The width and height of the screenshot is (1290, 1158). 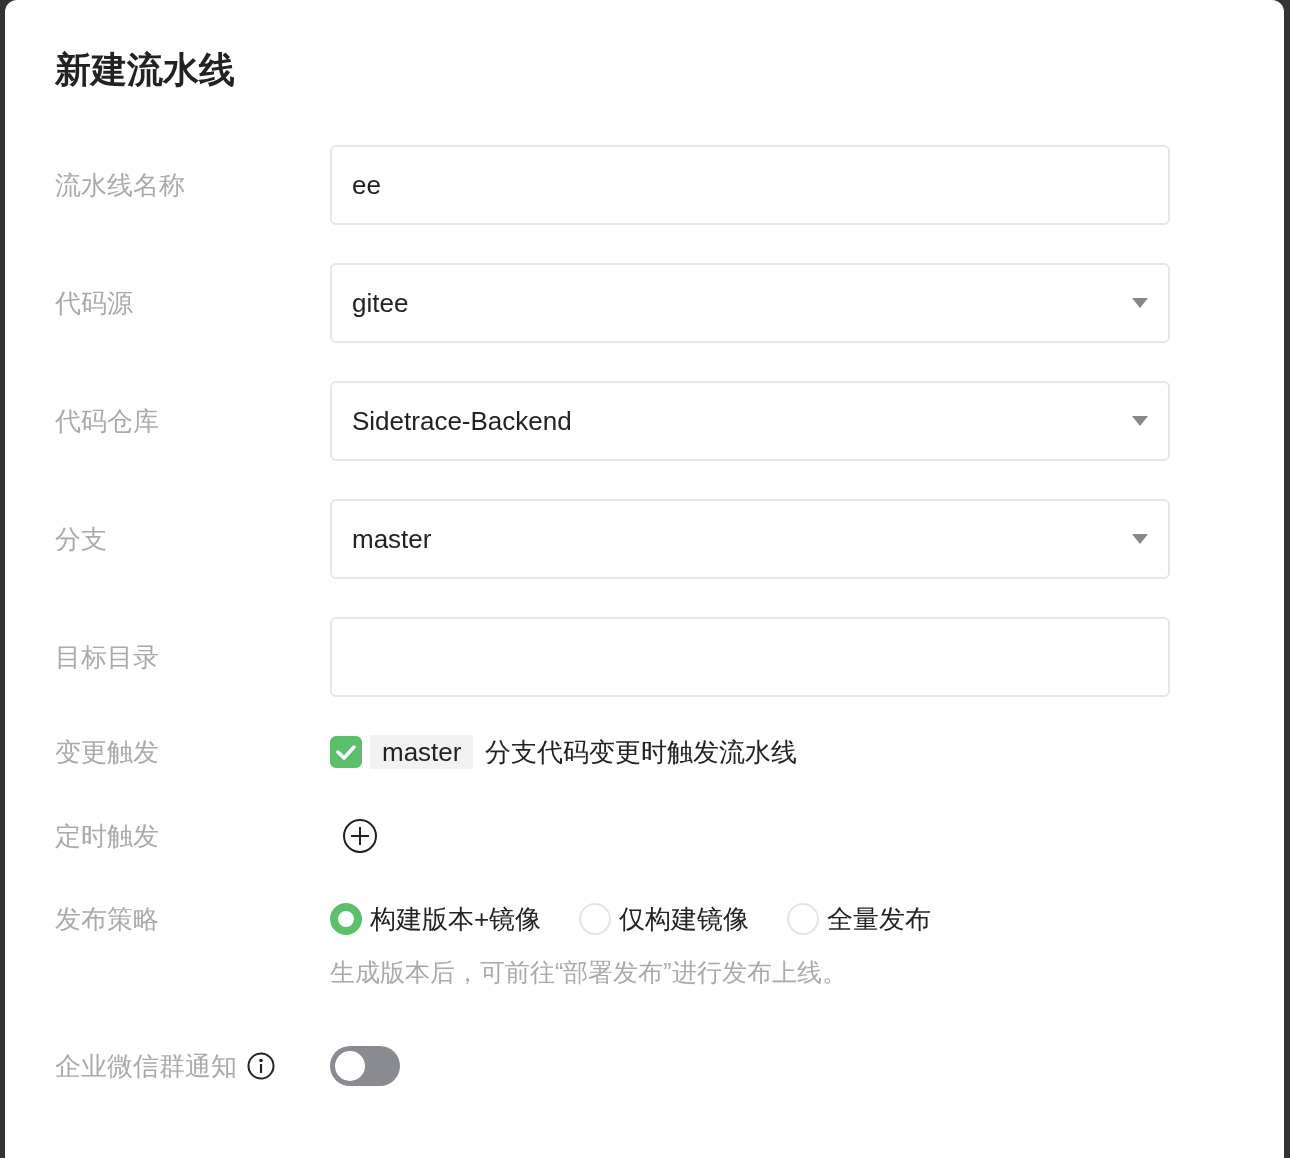 I want to click on field-label: 流水线名称, so click(x=120, y=185).